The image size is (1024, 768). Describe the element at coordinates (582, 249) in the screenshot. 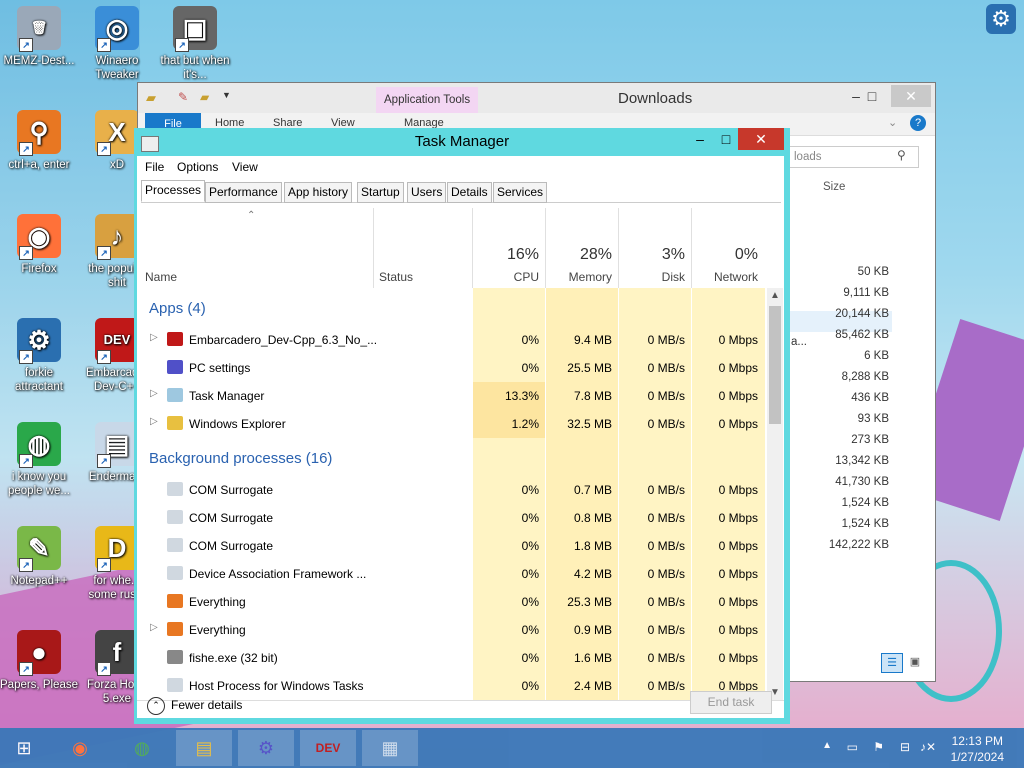

I see `memory-column-header: 28% Memory` at that location.